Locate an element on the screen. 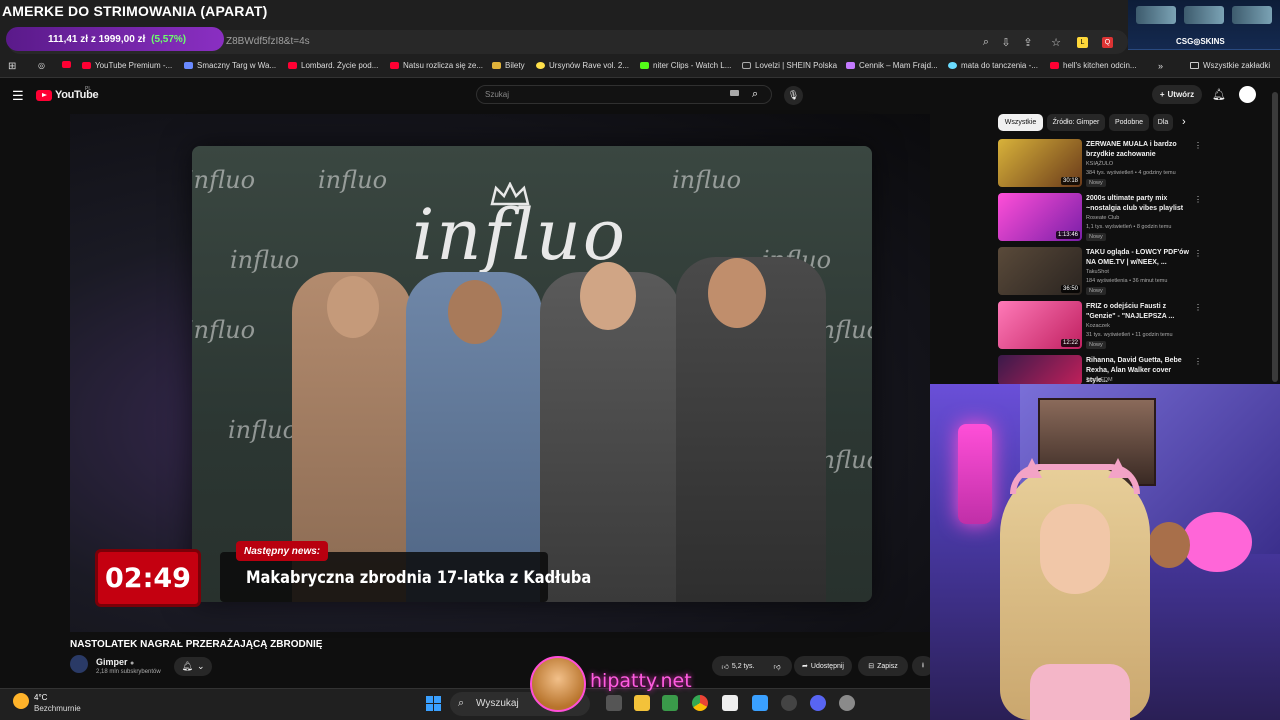  chip-related: Podobne is located at coordinates (1129, 122).